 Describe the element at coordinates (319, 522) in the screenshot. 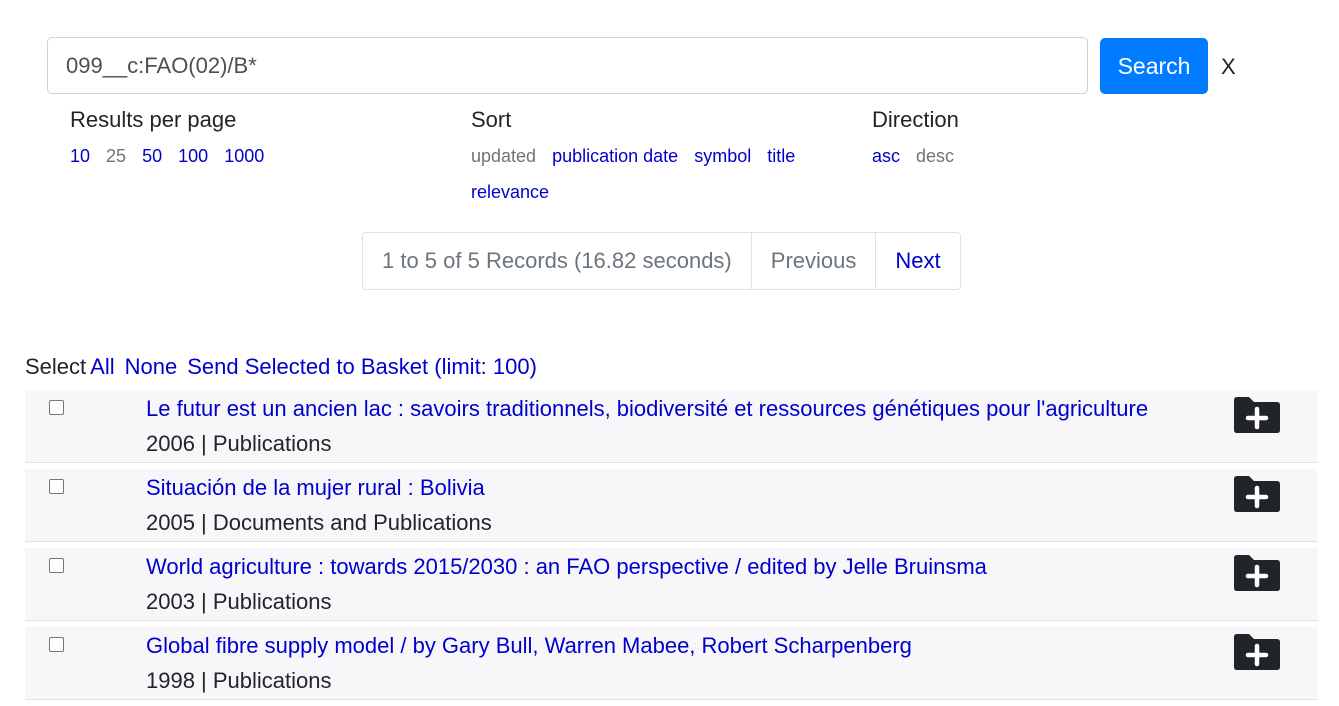

I see `result-meta: 2005 | Documents and Publications` at that location.